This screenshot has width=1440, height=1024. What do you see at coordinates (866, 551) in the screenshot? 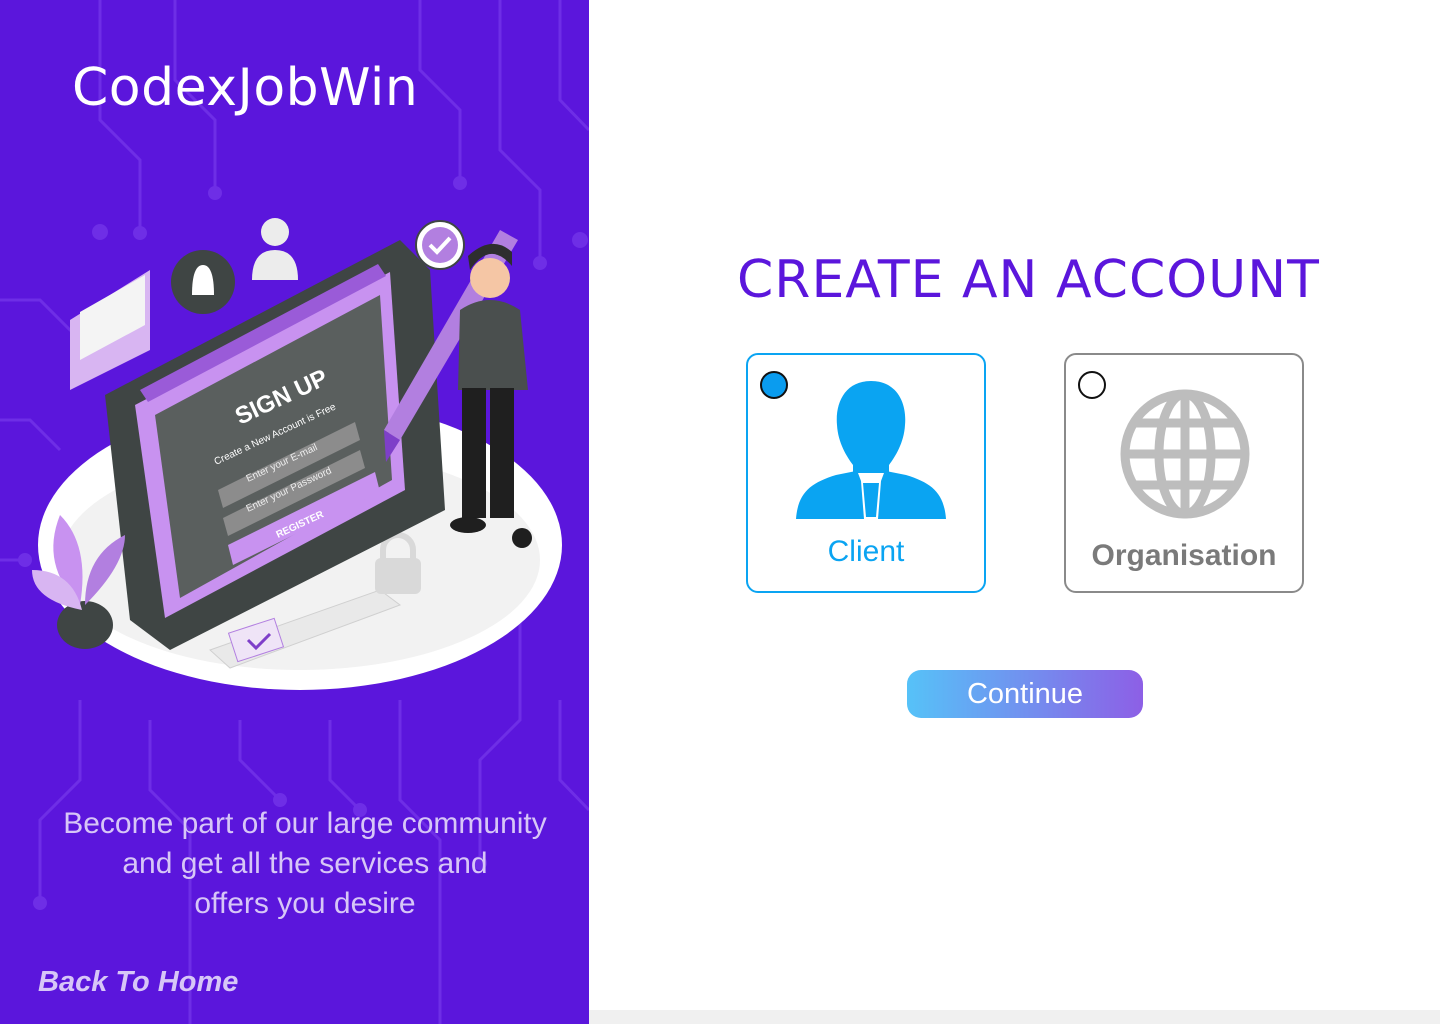
I see `client-label: Client` at bounding box center [866, 551].